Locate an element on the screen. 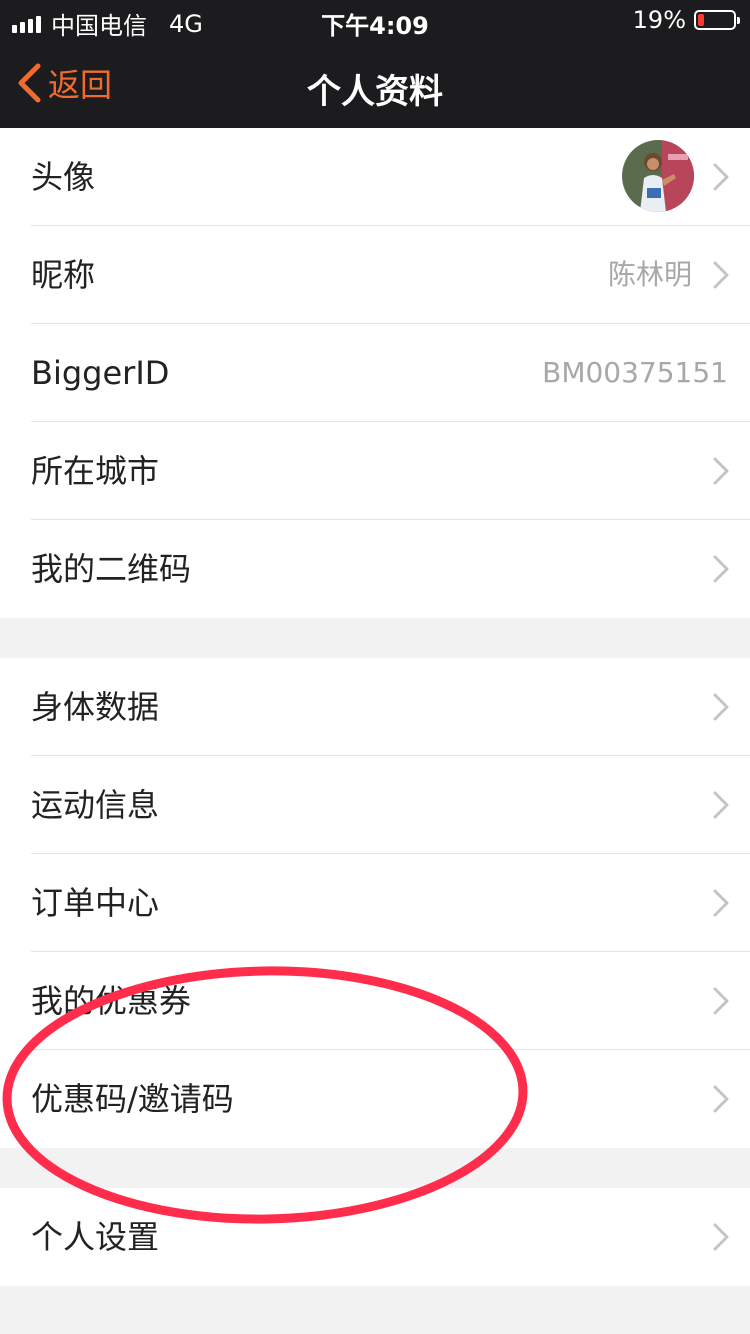  list-item: 所在城市 is located at coordinates (375, 471).